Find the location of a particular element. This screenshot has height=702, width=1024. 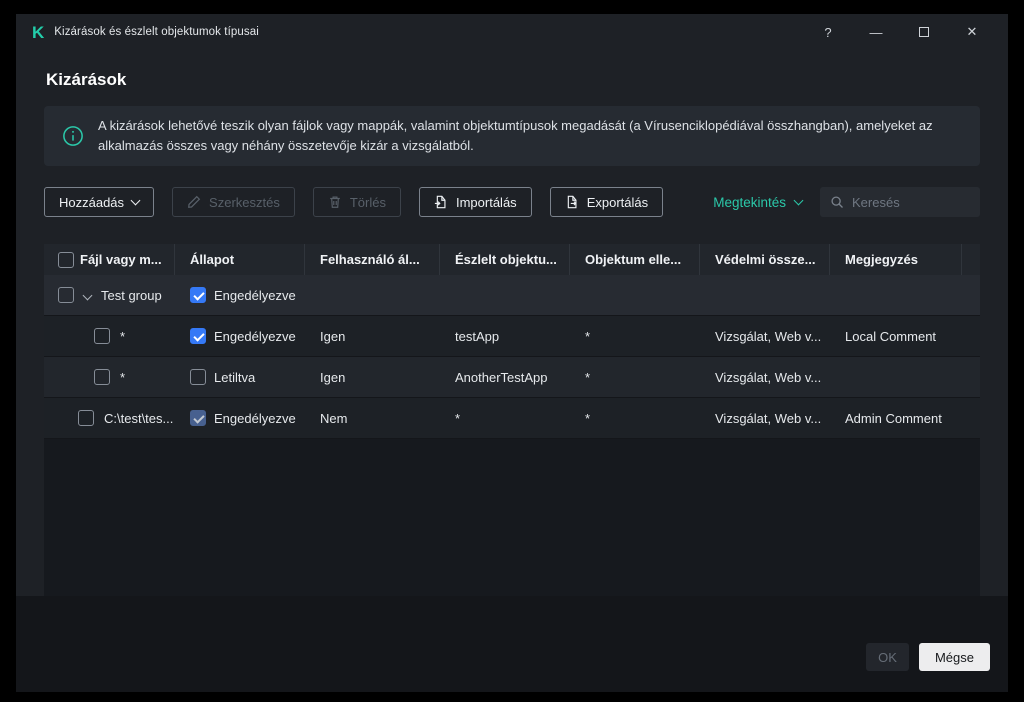

export-button-label: Exportálás is located at coordinates (617, 202).